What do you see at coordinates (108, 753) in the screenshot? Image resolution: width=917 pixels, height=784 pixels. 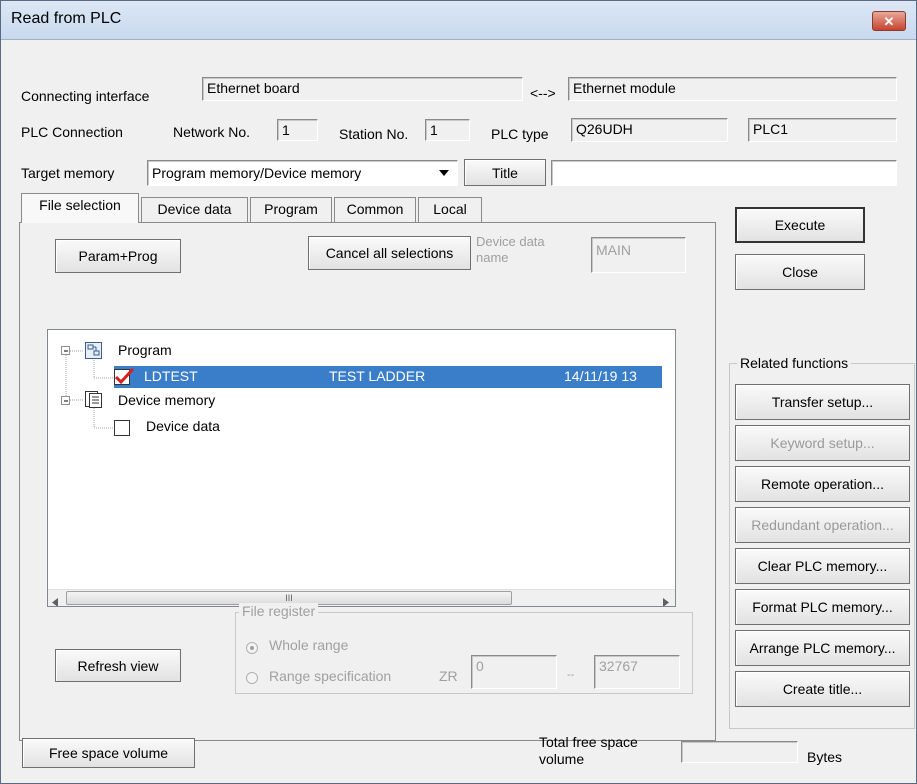 I see `free-space-volume-button: Free space volume` at bounding box center [108, 753].